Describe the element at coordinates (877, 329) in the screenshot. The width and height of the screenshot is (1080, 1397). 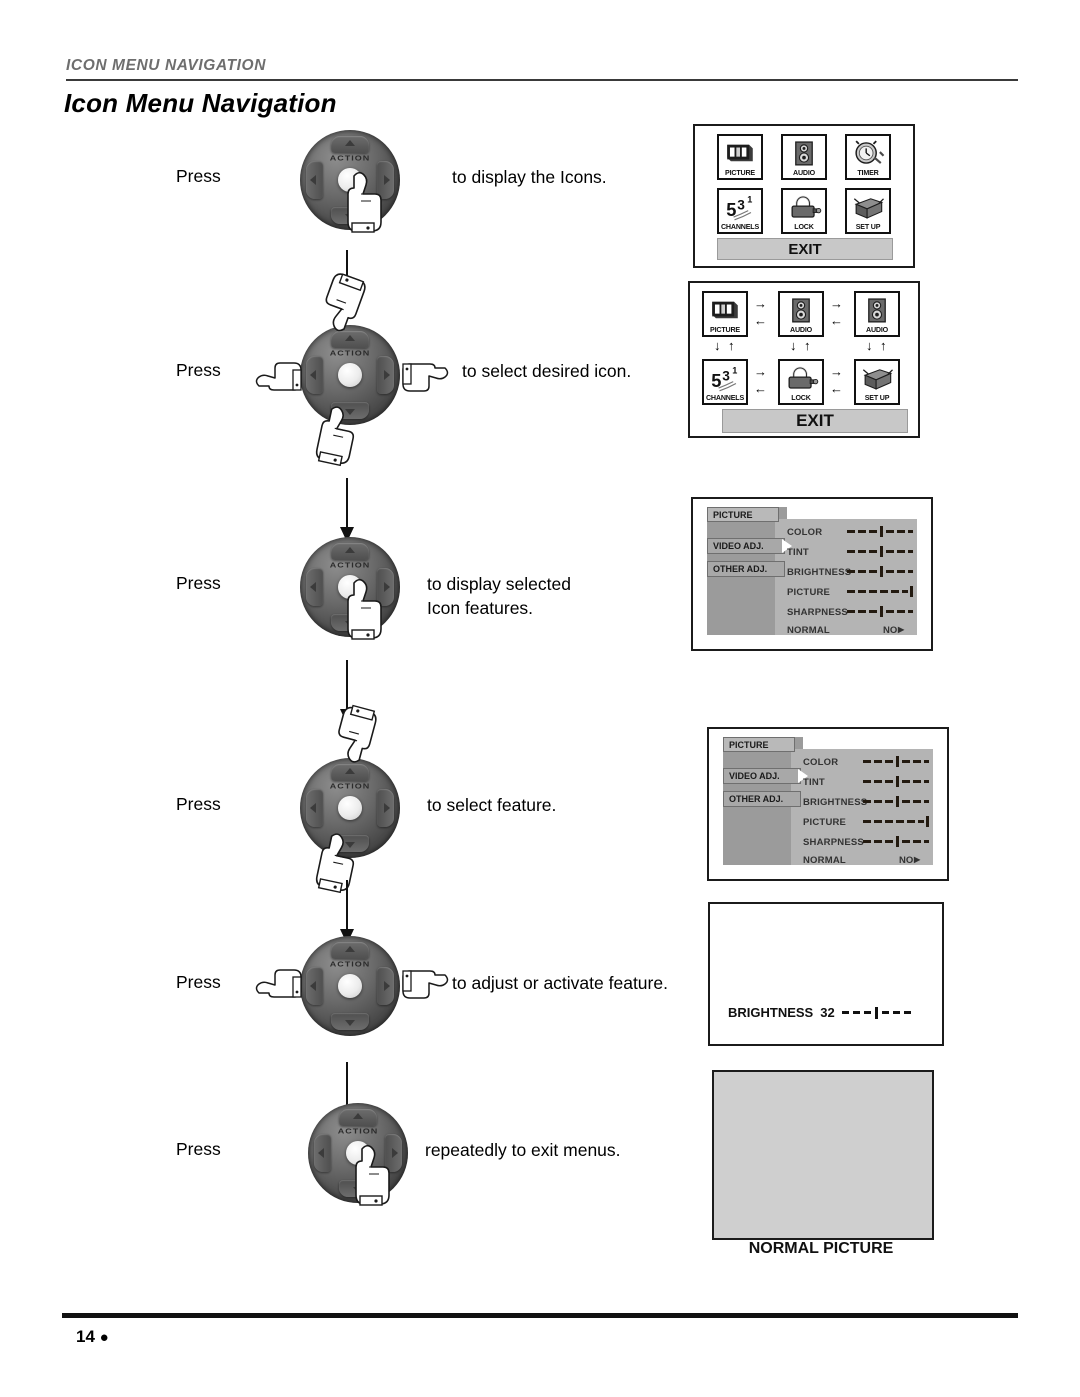
I see `icon-label: AUDIO` at that location.